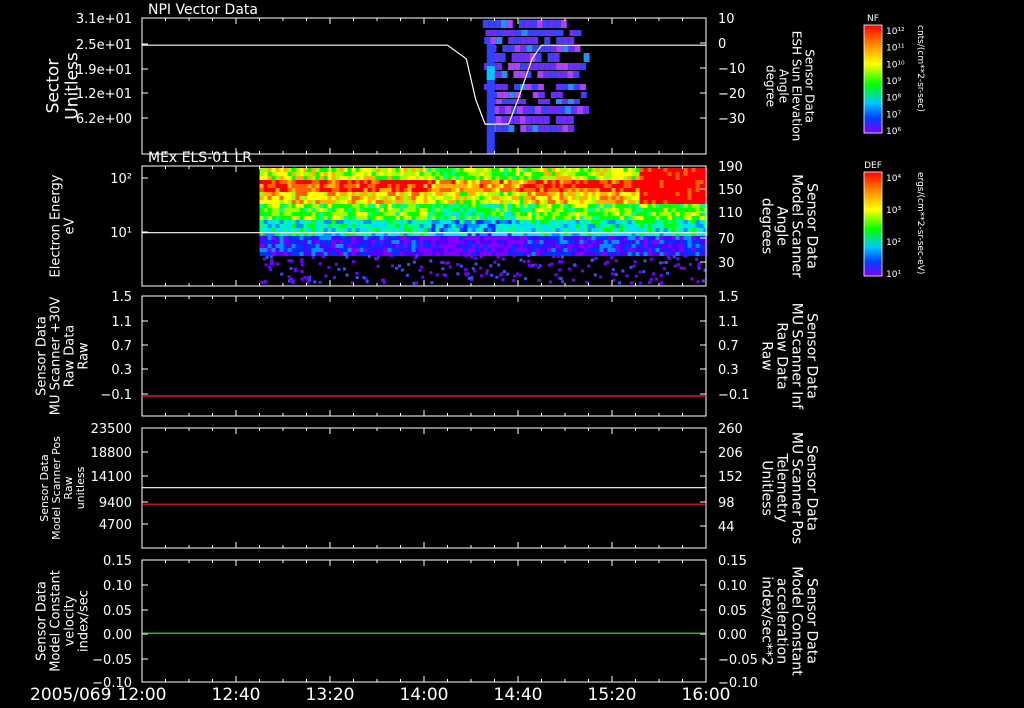 This screenshot has width=1024, height=708. Describe the element at coordinates (731, 119) in the screenshot. I see `right-tick-label: −30` at that location.